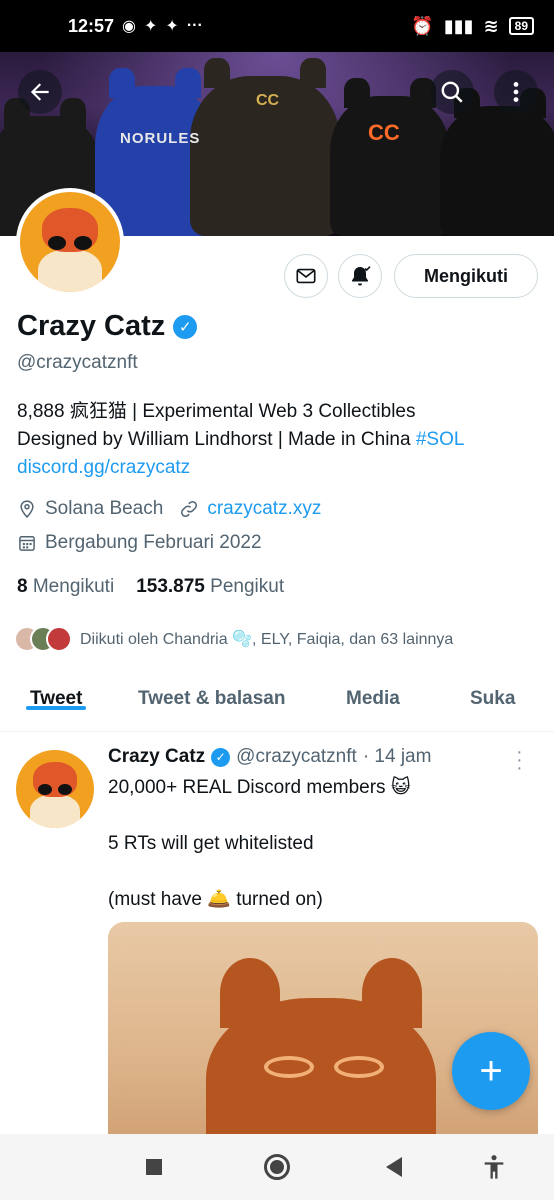  What do you see at coordinates (492, 690) in the screenshot?
I see `tab-likes: Suka` at bounding box center [492, 690].